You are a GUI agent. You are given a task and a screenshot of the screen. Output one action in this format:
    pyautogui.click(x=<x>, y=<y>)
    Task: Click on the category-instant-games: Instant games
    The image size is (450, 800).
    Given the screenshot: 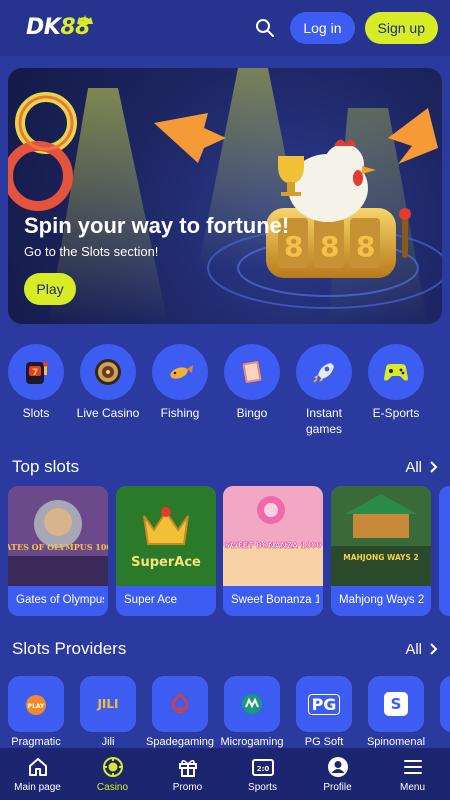 What is the action you would take?
    pyautogui.click(x=324, y=390)
    